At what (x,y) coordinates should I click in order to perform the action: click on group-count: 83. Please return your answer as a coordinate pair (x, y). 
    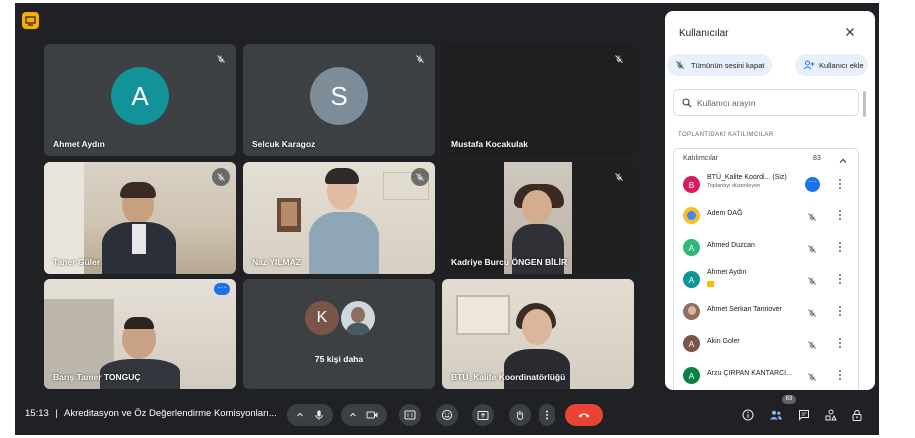
    Looking at the image, I should click on (817, 158).